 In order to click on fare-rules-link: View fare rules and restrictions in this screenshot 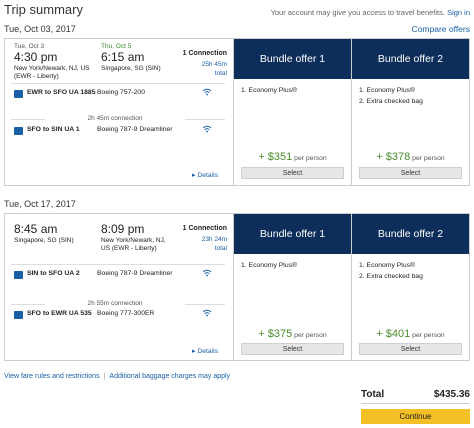, I will do `click(52, 376)`.